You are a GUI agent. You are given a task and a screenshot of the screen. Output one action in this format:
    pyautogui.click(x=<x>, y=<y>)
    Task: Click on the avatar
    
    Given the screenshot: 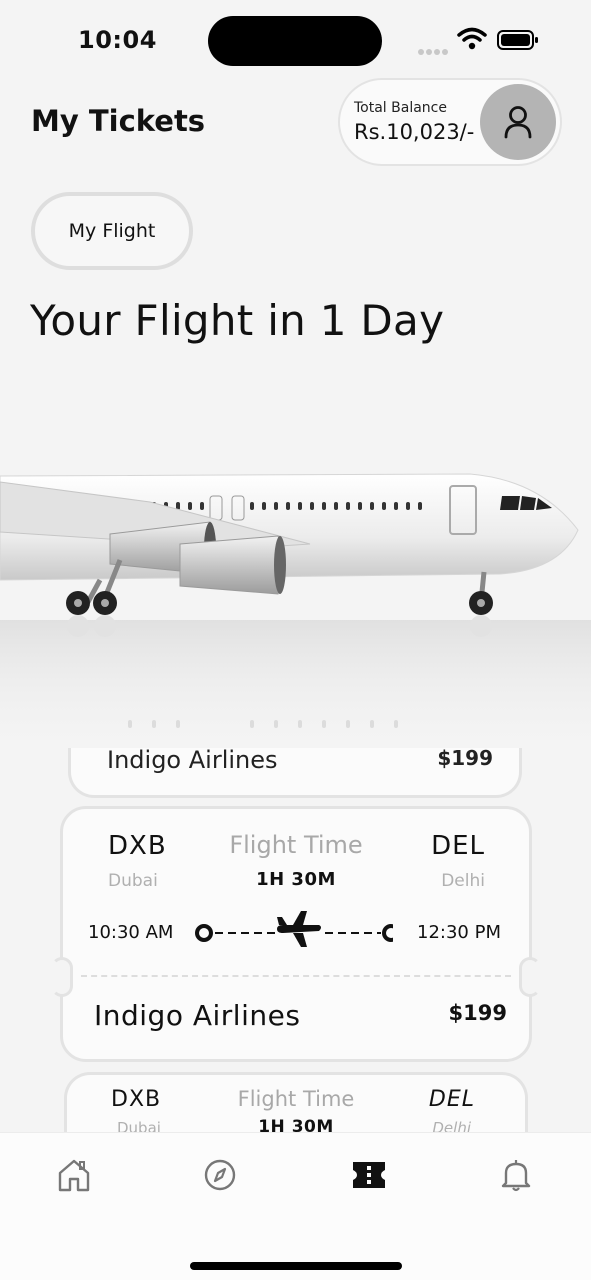 What is the action you would take?
    pyautogui.click(x=518, y=122)
    